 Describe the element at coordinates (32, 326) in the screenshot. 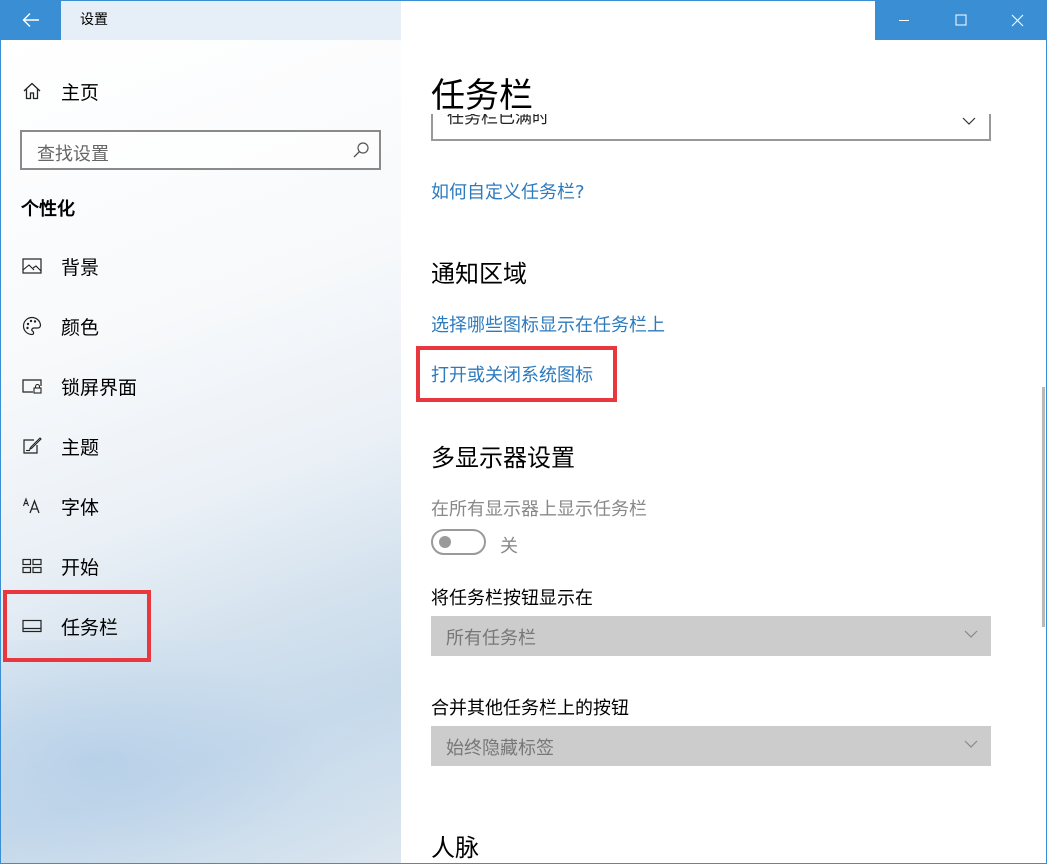

I see `palette-icon` at that location.